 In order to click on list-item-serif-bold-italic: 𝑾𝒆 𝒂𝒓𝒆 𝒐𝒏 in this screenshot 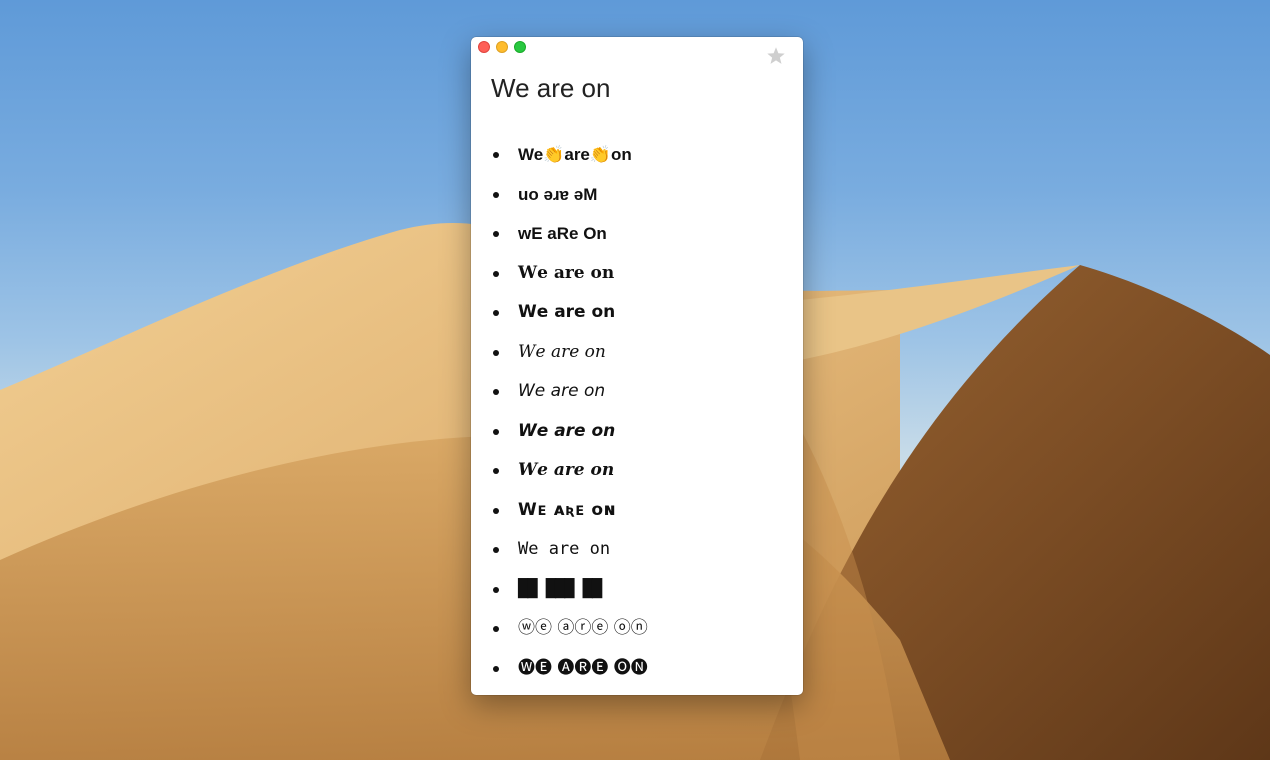, I will do `click(648, 471)`.